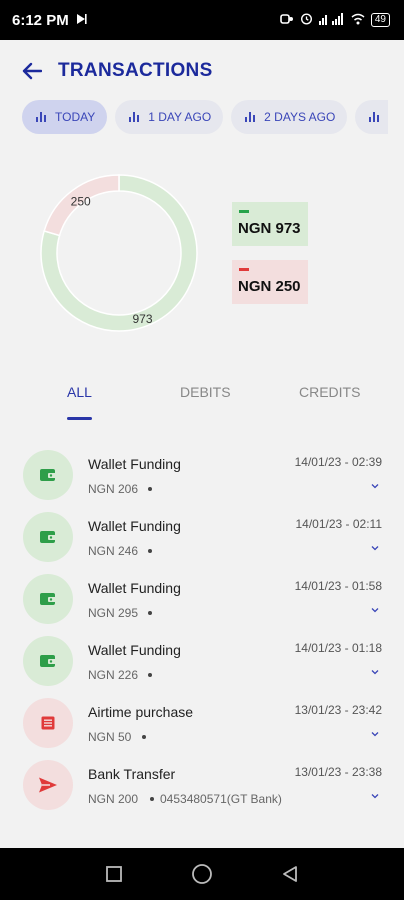 The image size is (404, 900). Describe the element at coordinates (48, 785) in the screenshot. I see `send-icon` at that location.